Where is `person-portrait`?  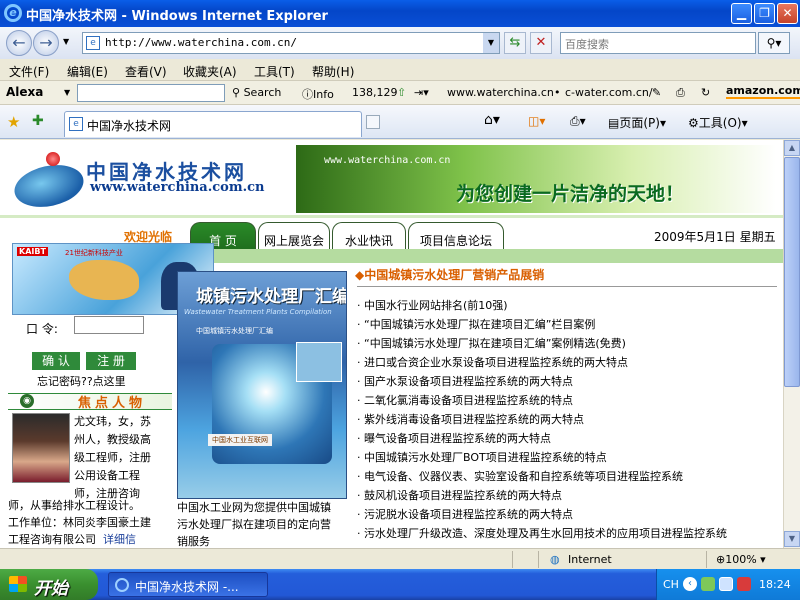 person-portrait is located at coordinates (41, 448).